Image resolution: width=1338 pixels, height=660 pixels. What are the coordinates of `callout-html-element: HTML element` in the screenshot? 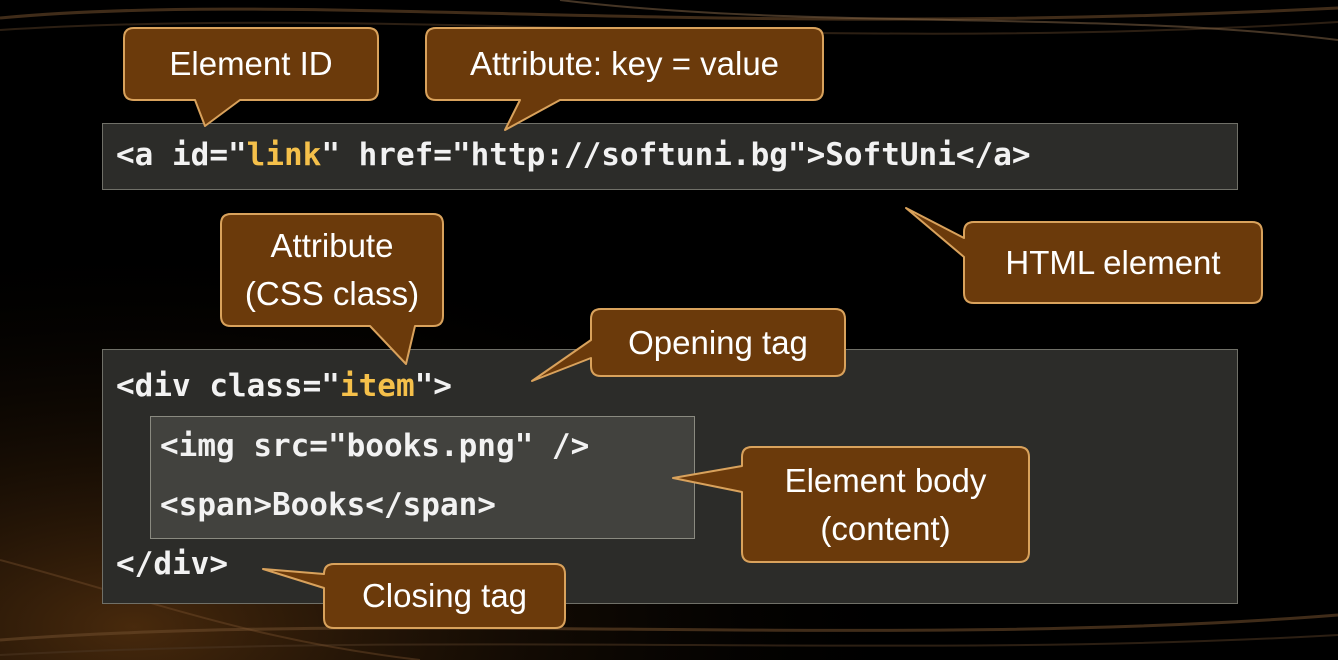 It's located at (1113, 262).